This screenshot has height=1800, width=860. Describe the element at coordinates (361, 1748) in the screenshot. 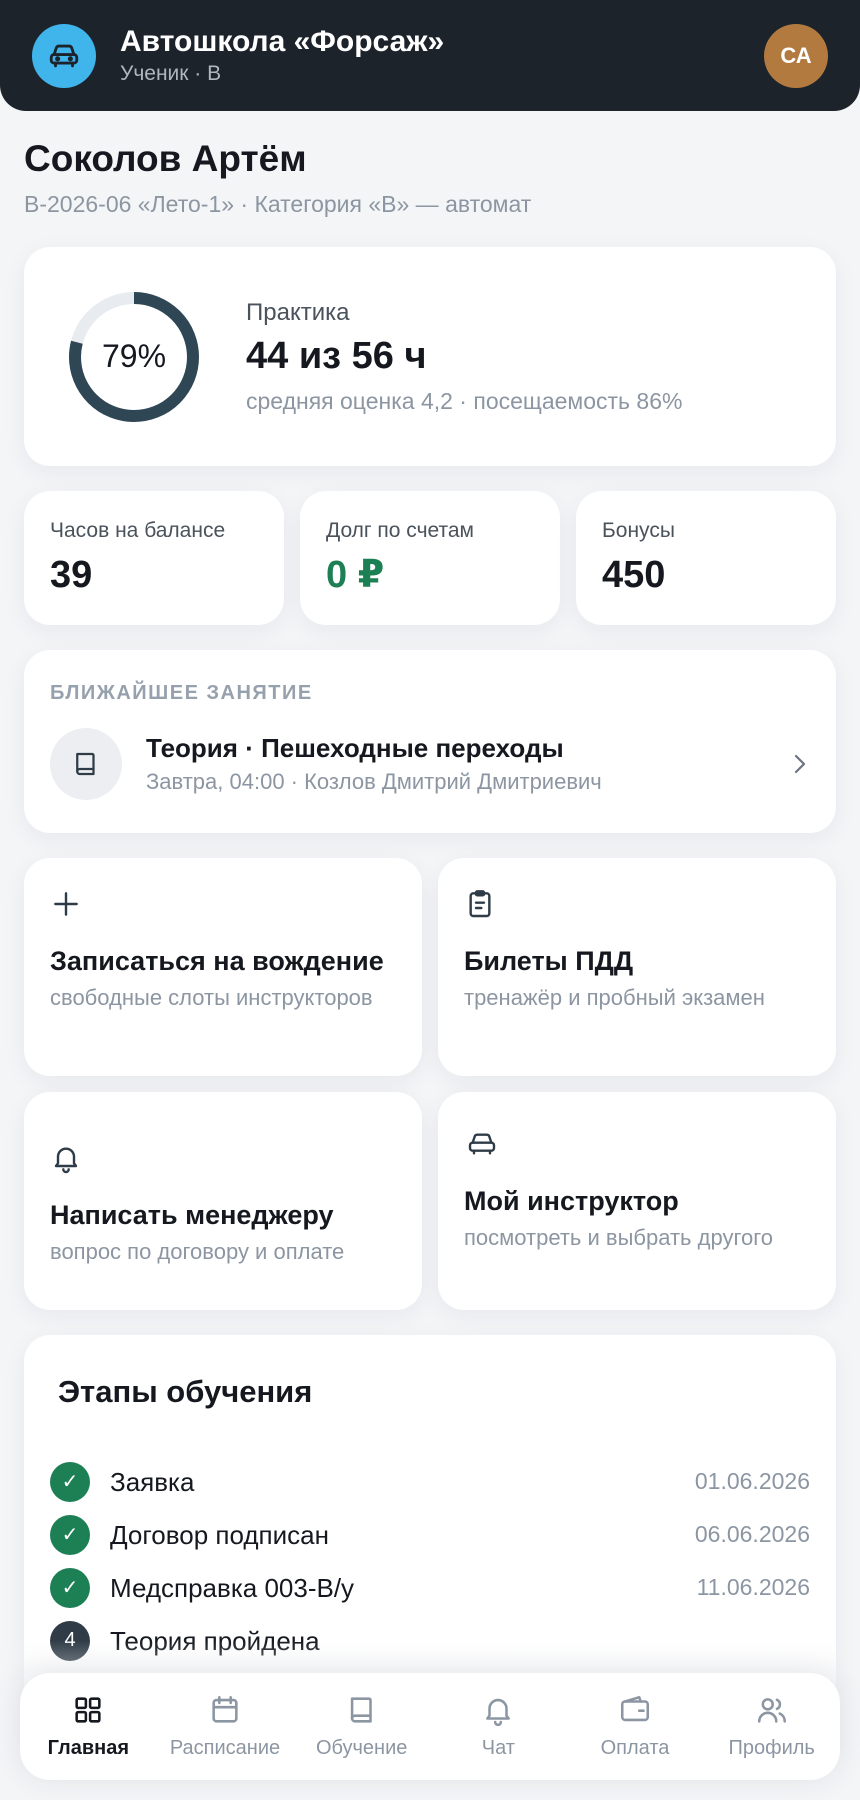

I see `nav-label: Обучение` at that location.